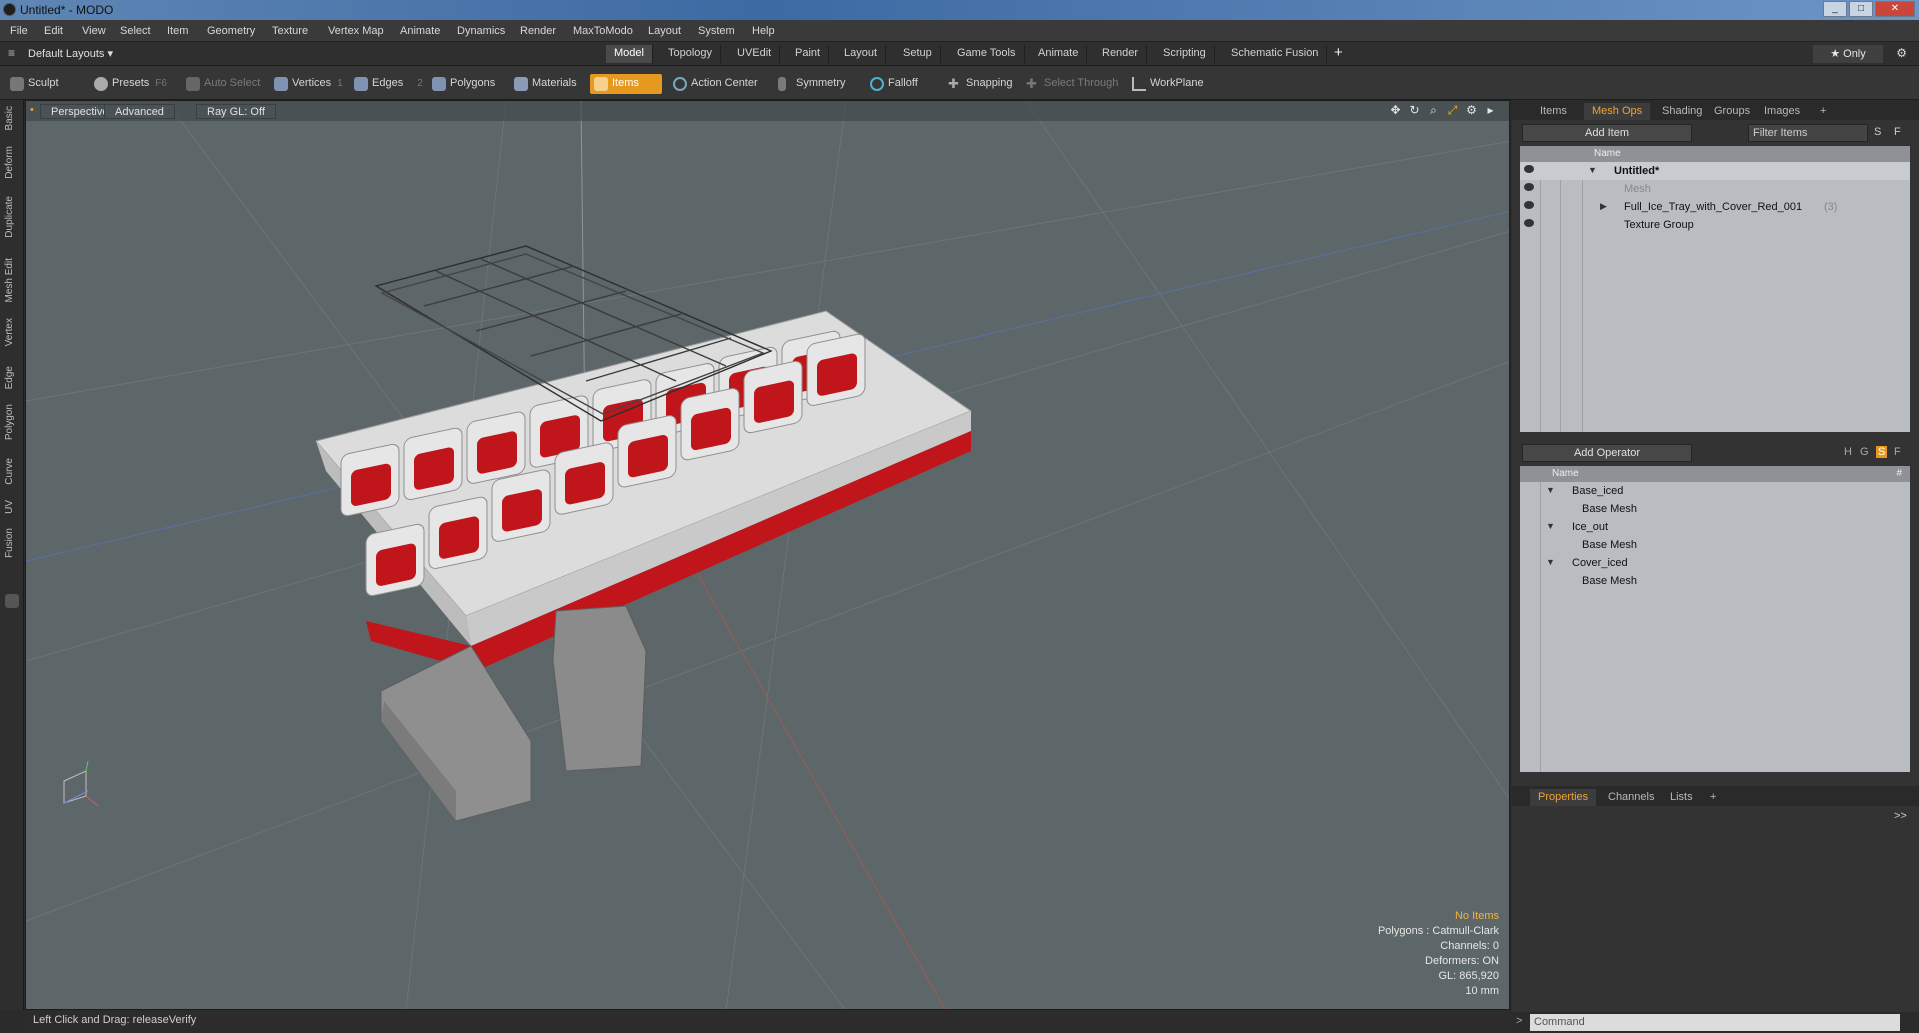 The height and width of the screenshot is (1033, 1919). Describe the element at coordinates (664, 31) in the screenshot. I see `menu-layout: Layout` at that location.